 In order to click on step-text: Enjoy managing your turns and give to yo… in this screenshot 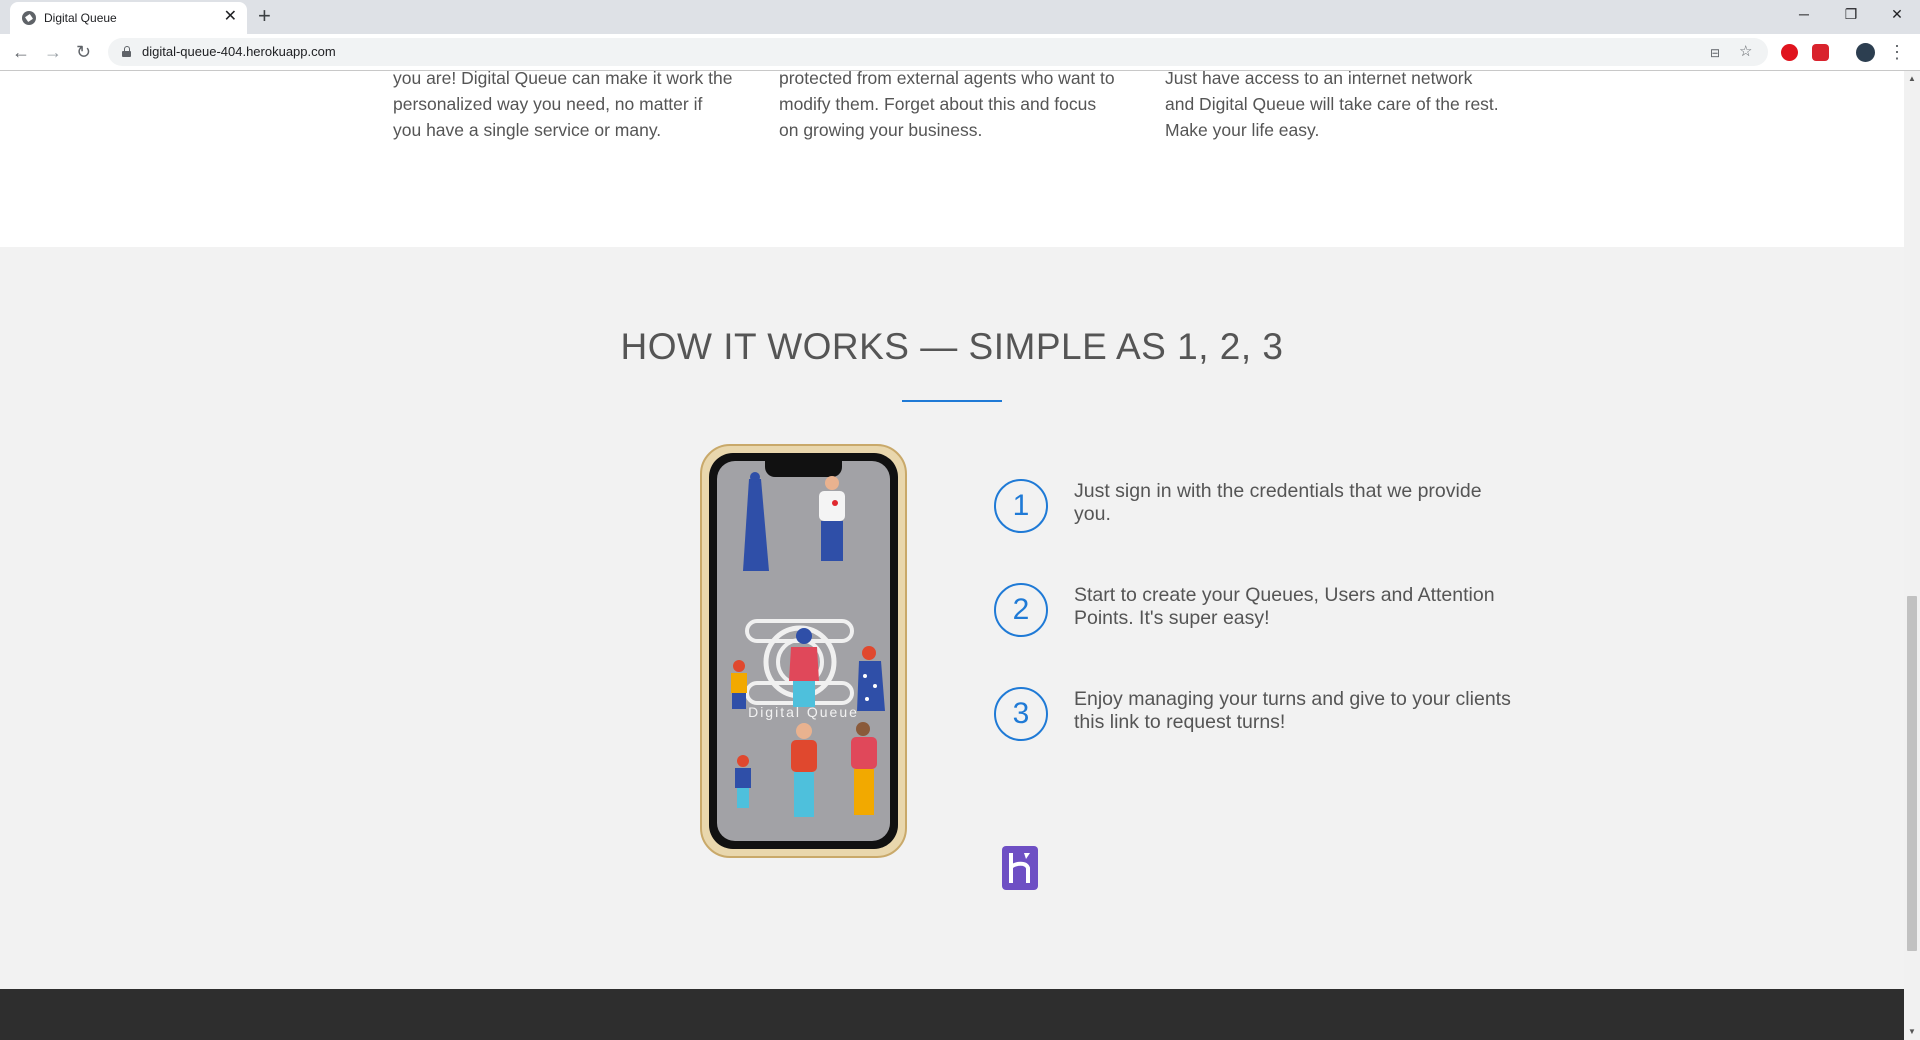, I will do `click(1292, 710)`.